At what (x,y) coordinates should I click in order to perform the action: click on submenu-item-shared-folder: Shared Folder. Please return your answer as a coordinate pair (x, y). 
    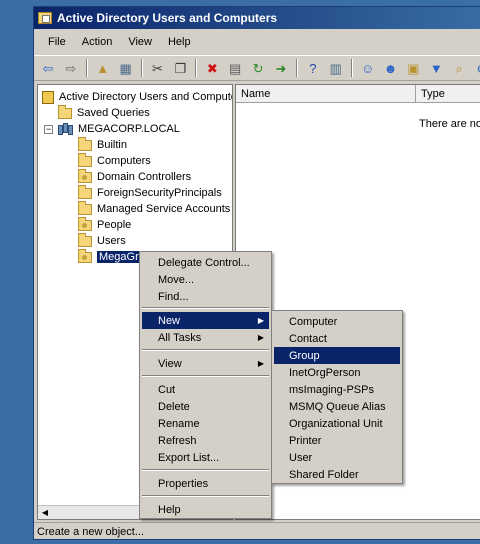
    Looking at the image, I should click on (337, 474).